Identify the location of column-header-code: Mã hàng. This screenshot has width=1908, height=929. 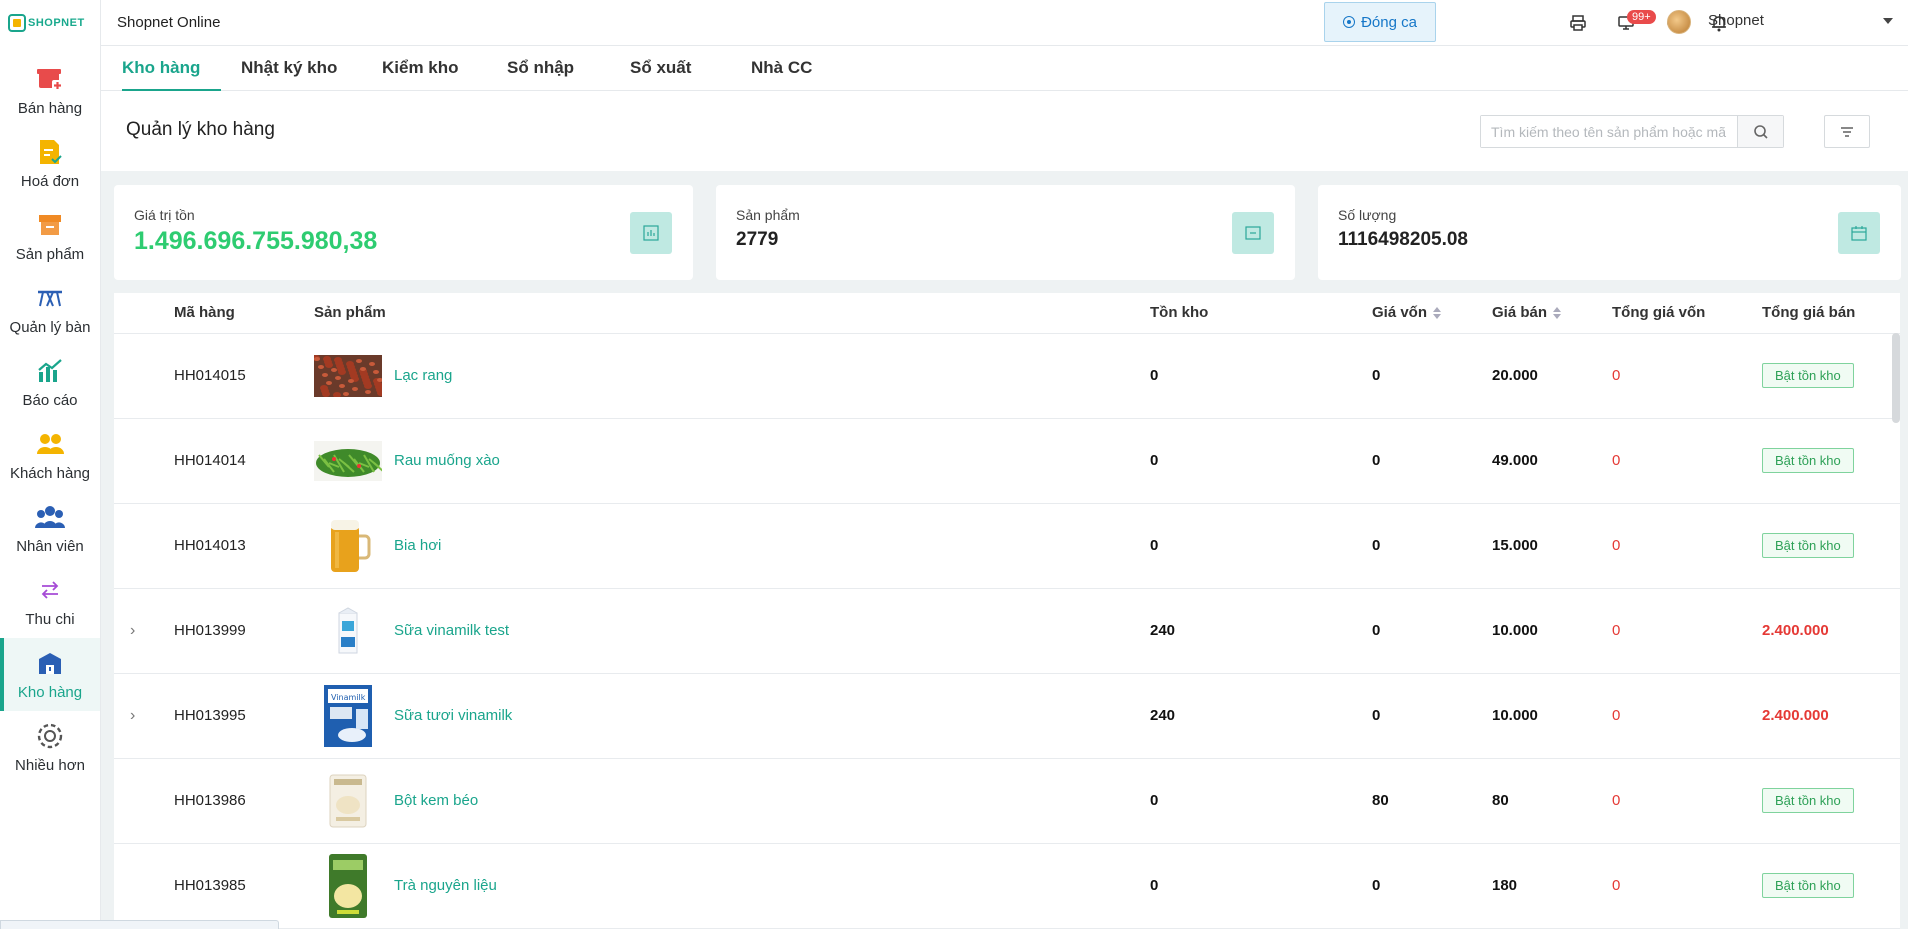
(244, 313).